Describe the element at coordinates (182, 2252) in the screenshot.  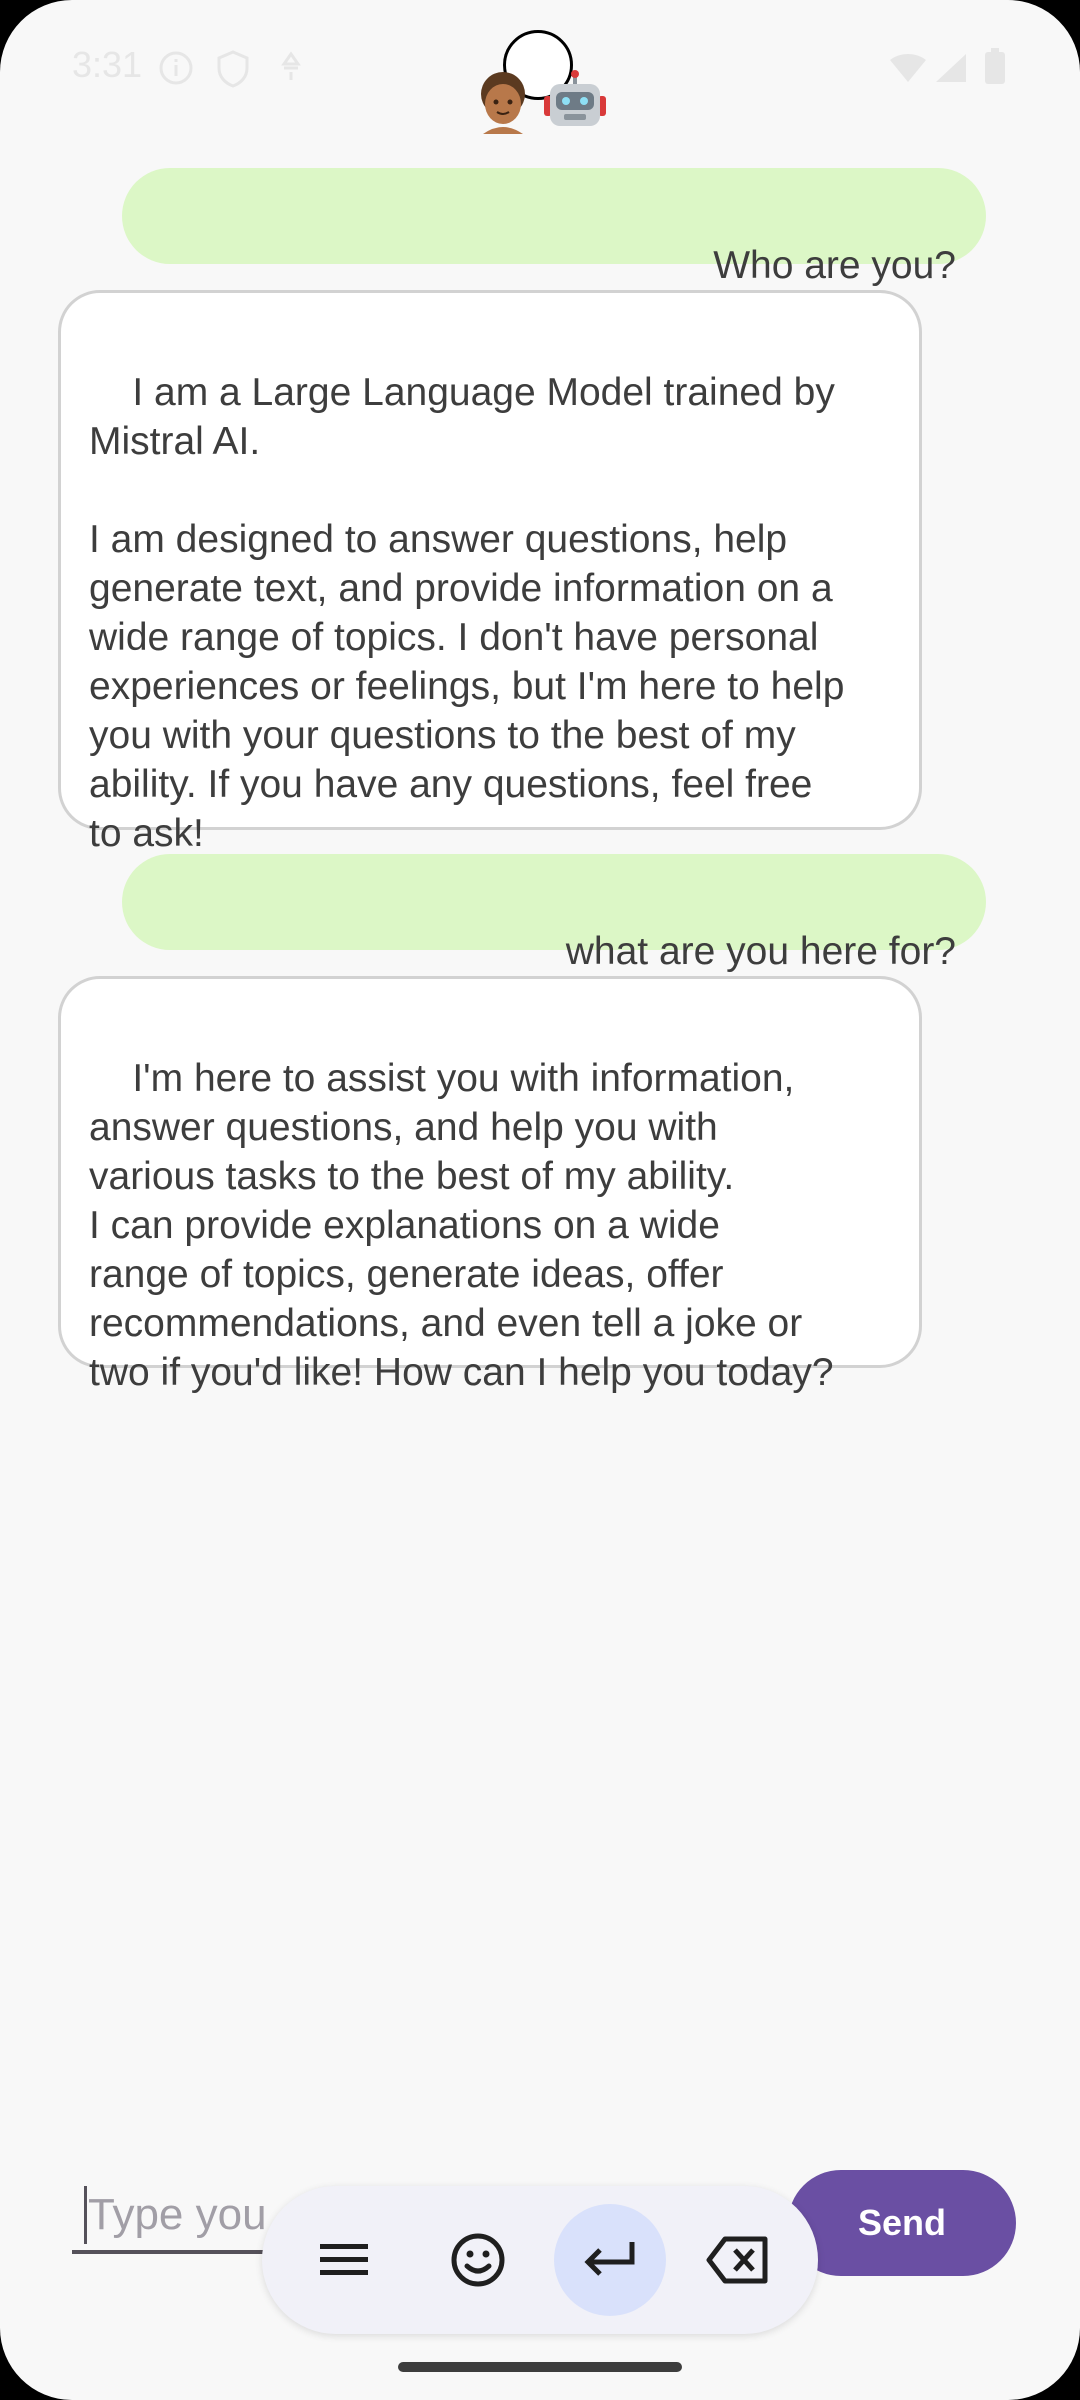
I see `input-underline` at that location.